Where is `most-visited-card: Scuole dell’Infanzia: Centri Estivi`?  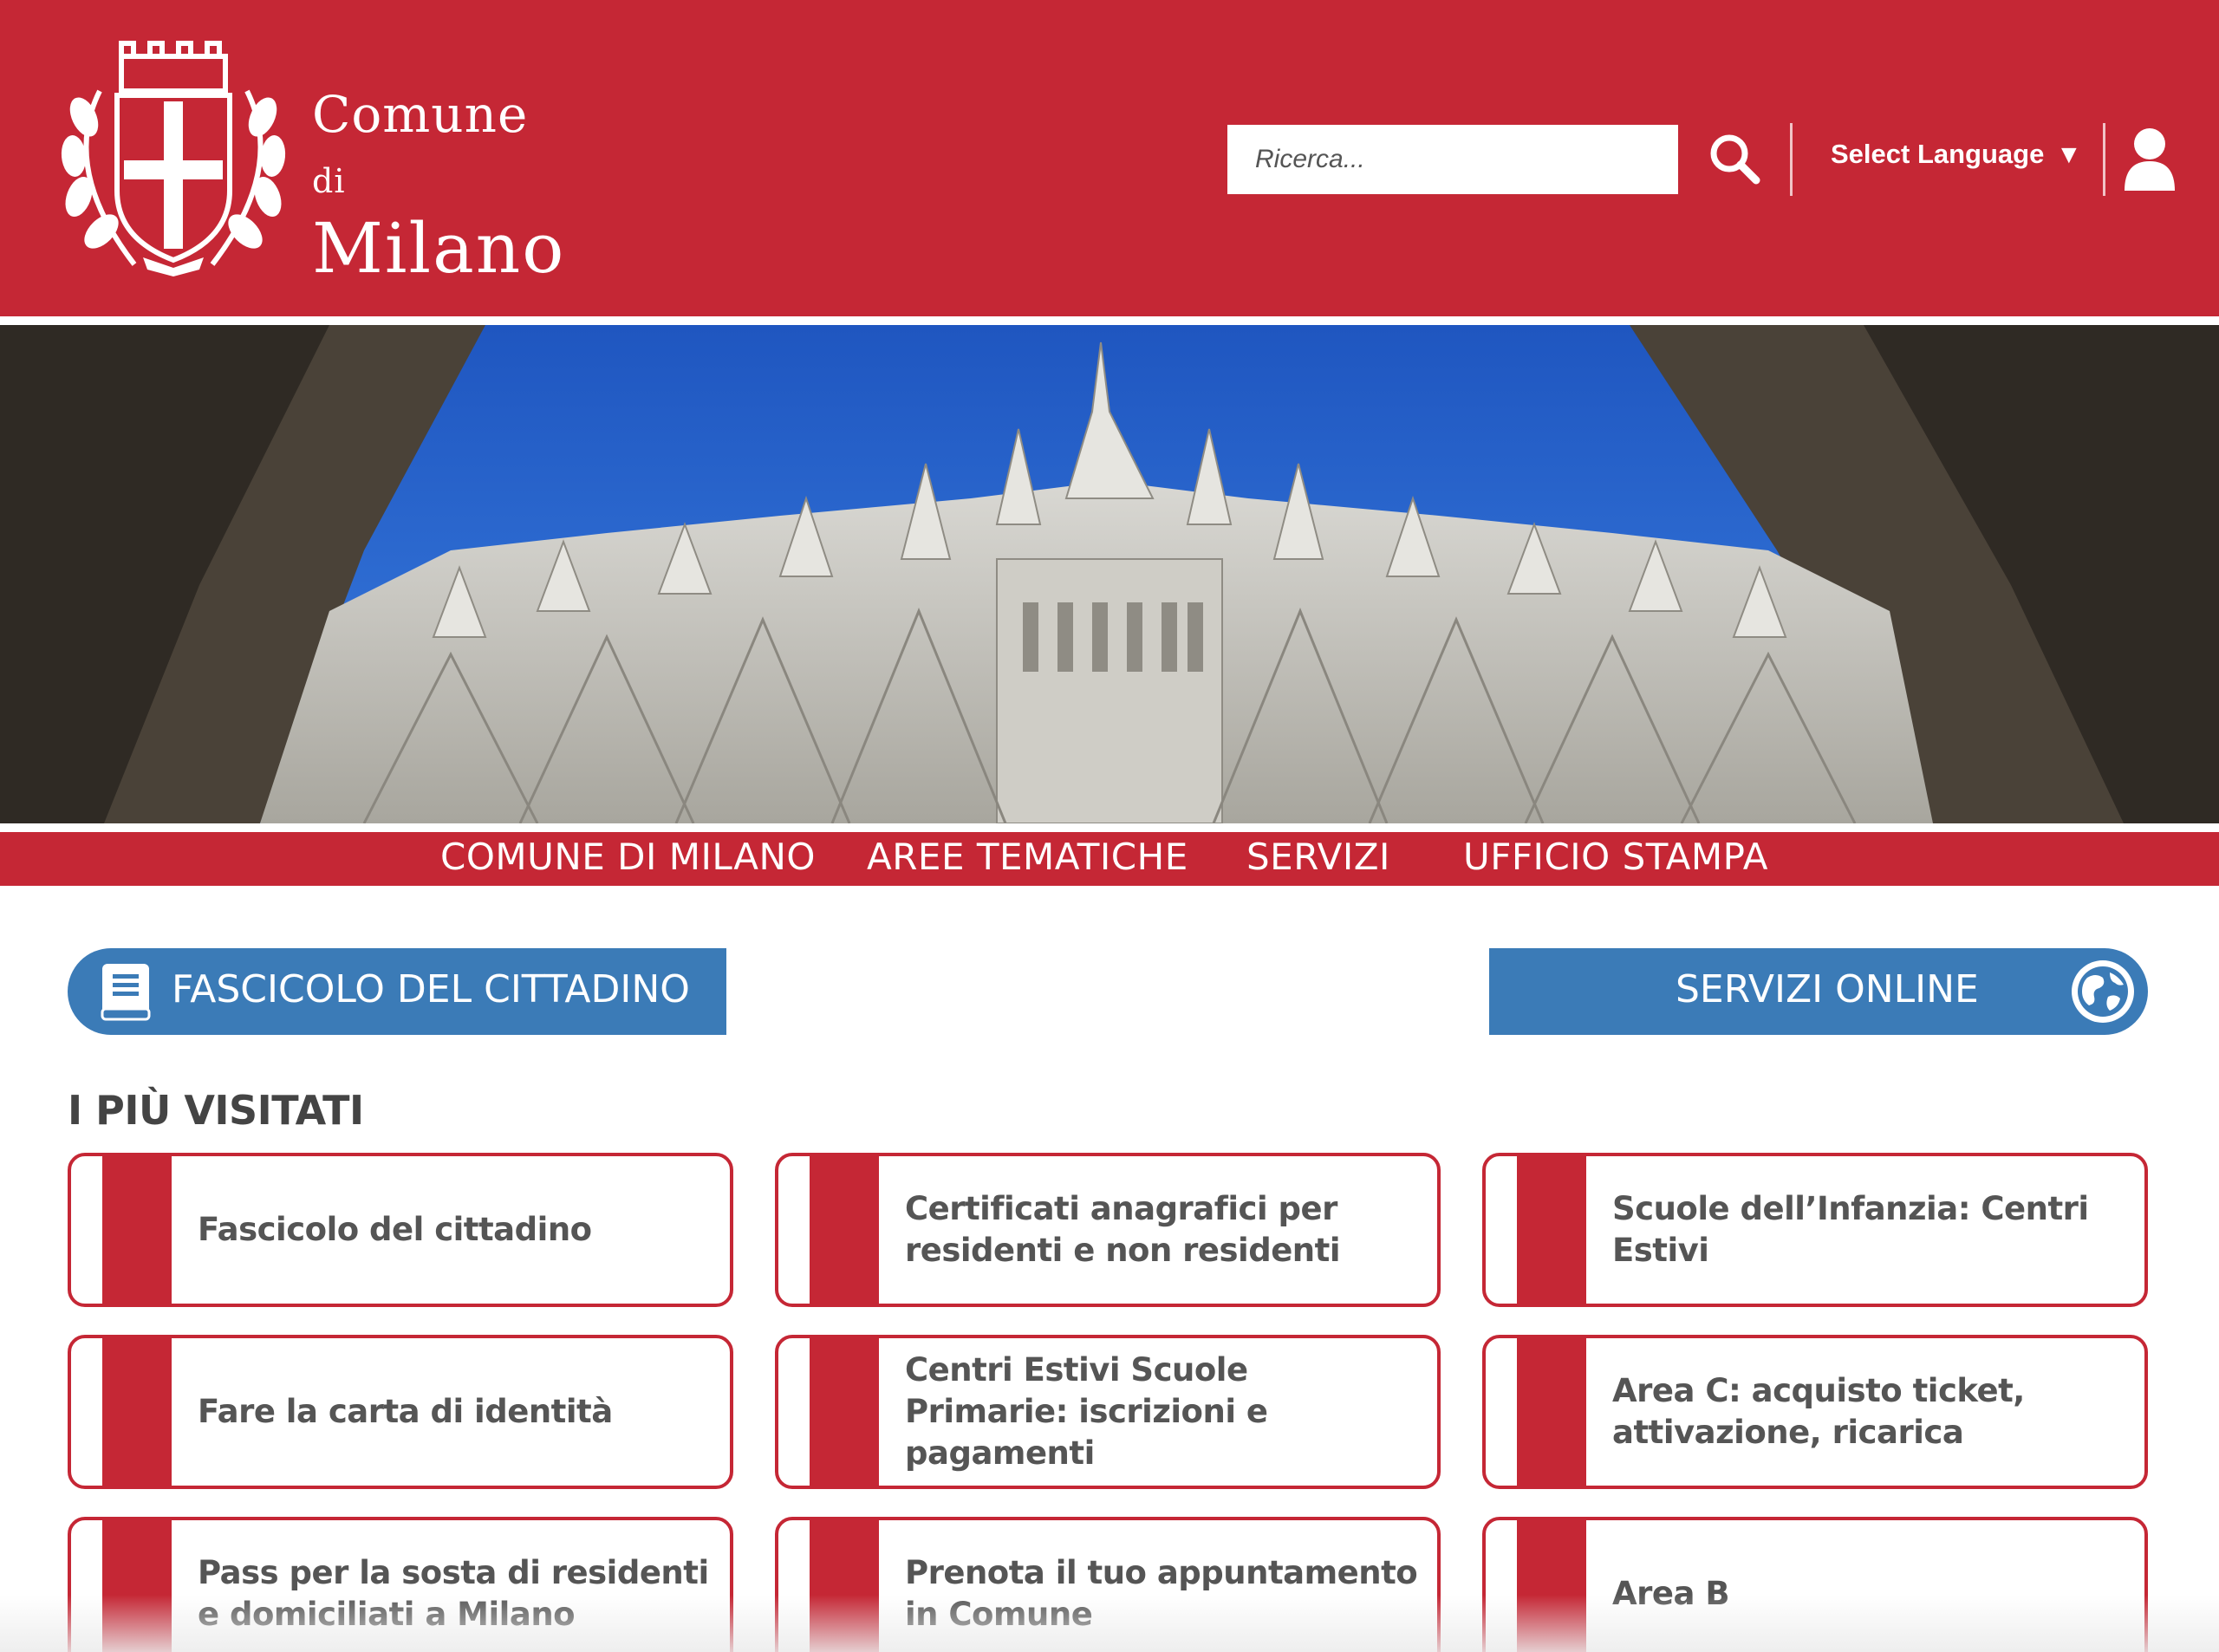 most-visited-card: Scuole dell’Infanzia: Centri Estivi is located at coordinates (1815, 1230).